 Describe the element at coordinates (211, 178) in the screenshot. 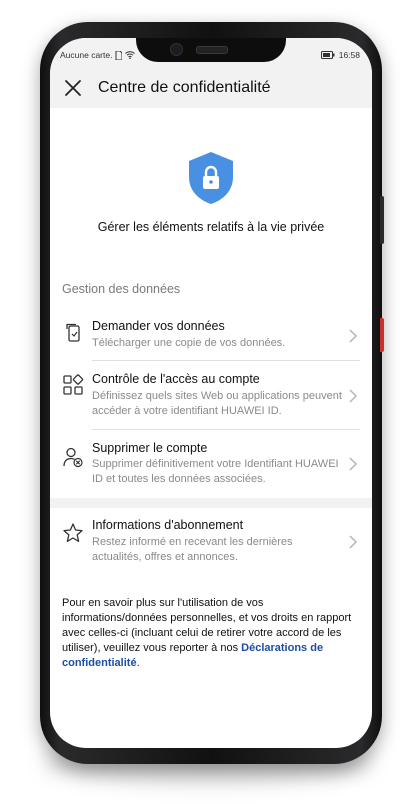

I see `shield-lock-icon` at that location.